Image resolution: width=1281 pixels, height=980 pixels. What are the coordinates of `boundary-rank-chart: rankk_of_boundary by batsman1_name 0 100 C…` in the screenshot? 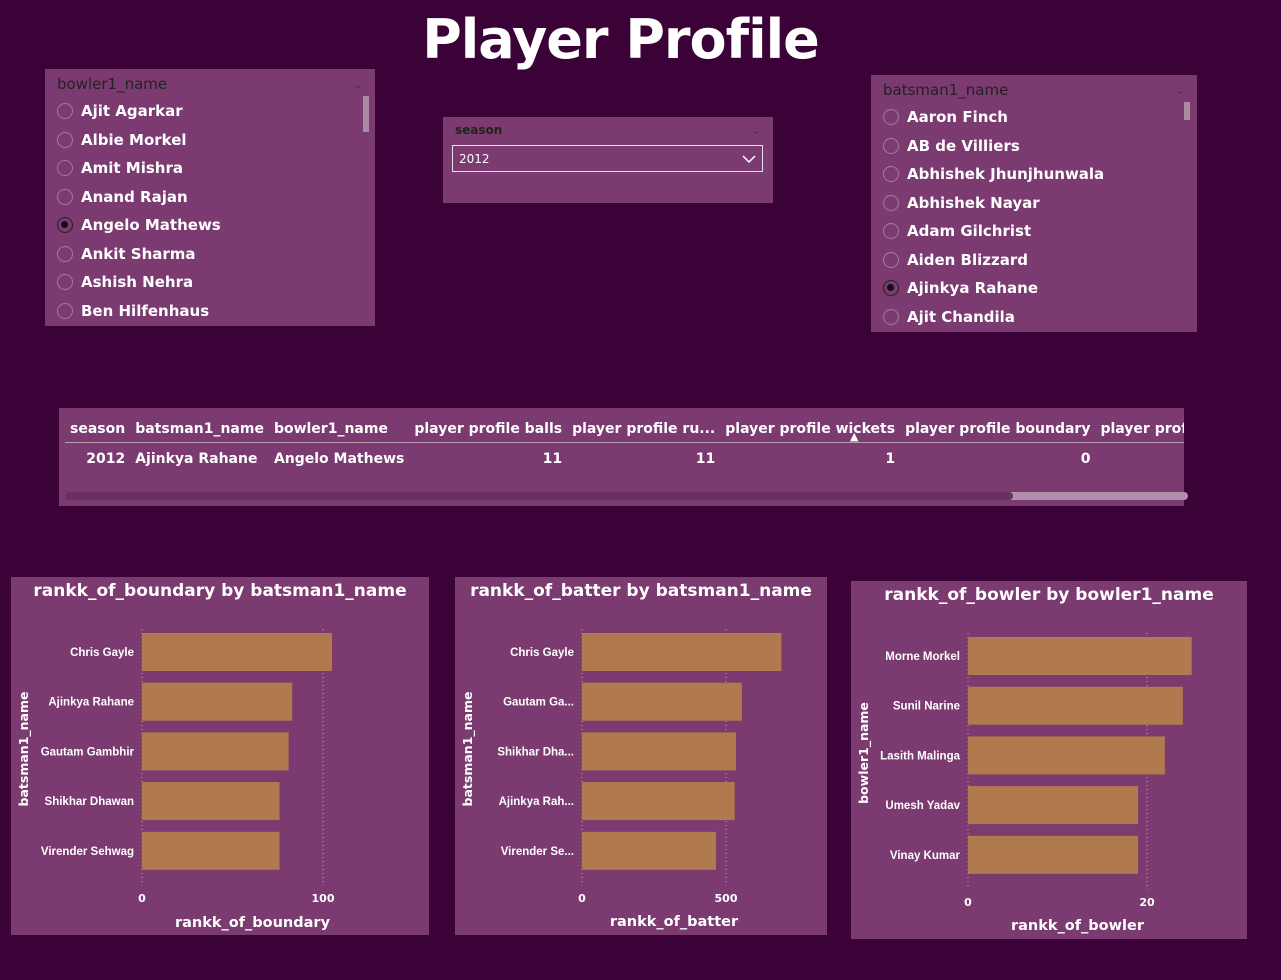 It's located at (220, 756).